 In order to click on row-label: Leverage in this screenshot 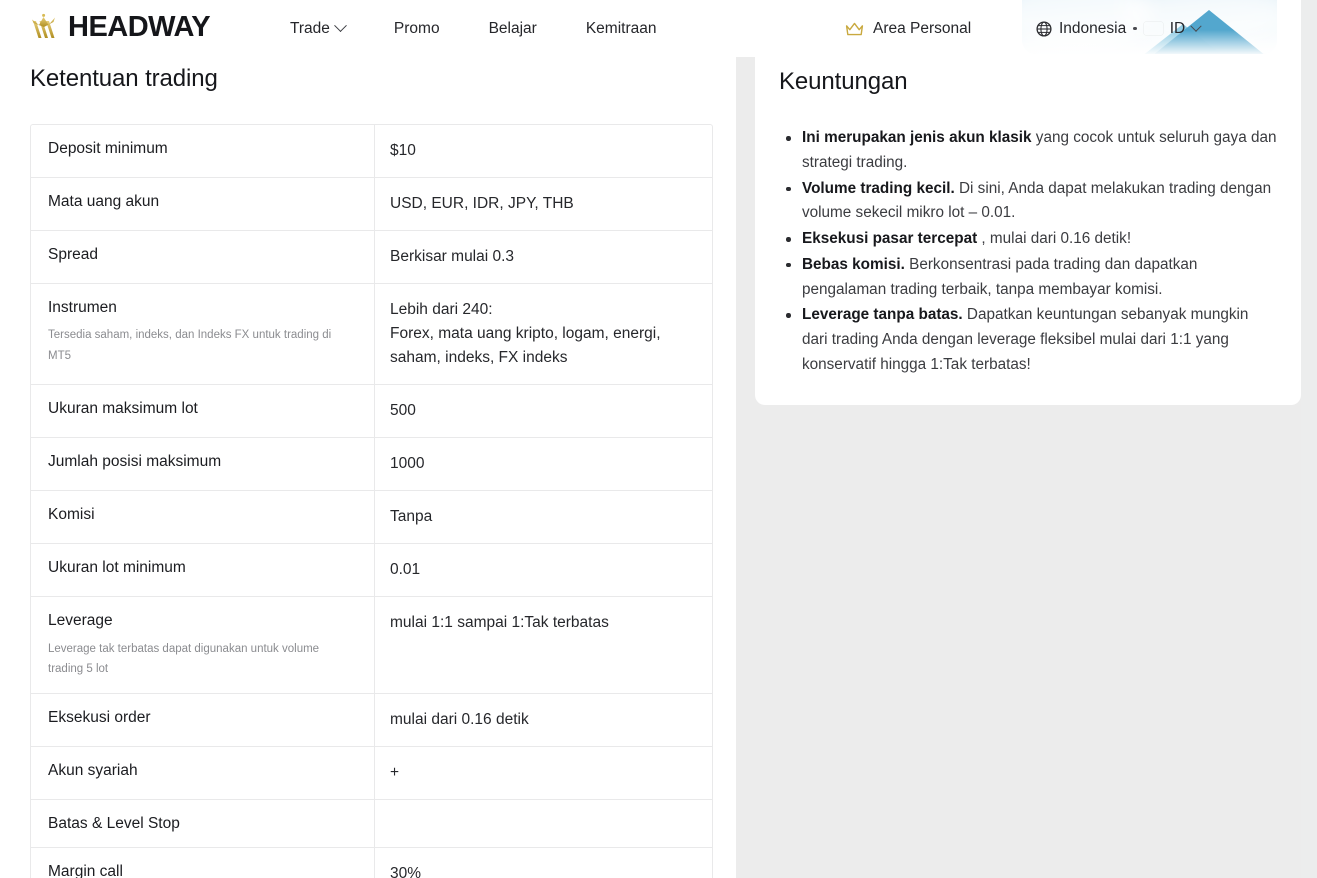, I will do `click(80, 621)`.